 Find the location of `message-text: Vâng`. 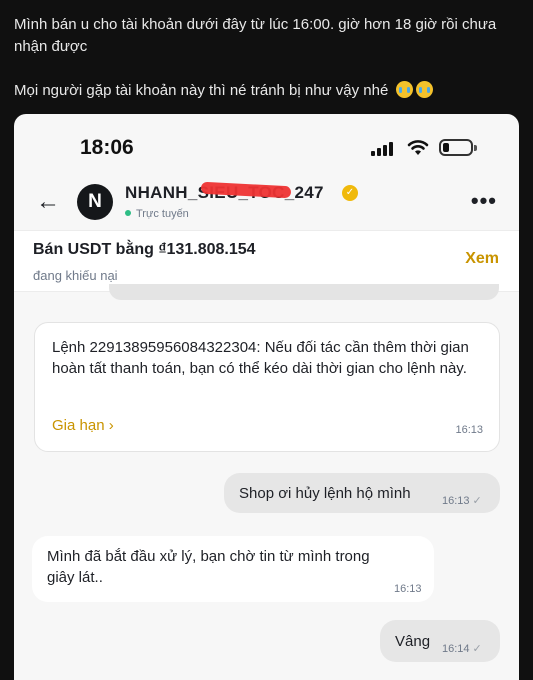

message-text: Vâng is located at coordinates (413, 641).